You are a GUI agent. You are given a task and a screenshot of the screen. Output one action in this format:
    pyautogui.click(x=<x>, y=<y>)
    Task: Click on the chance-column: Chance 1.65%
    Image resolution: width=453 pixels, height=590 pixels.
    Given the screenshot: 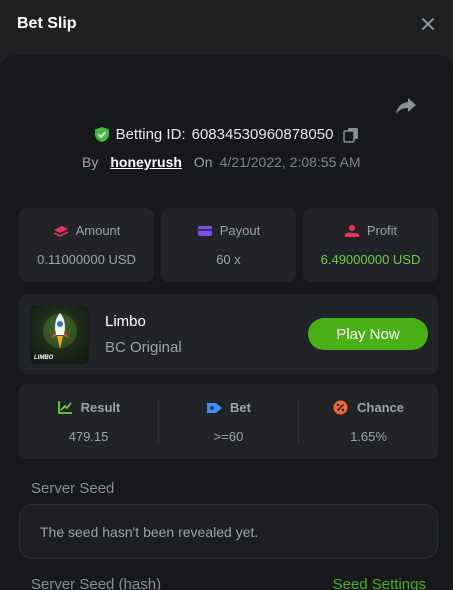 What is the action you would take?
    pyautogui.click(x=368, y=421)
    